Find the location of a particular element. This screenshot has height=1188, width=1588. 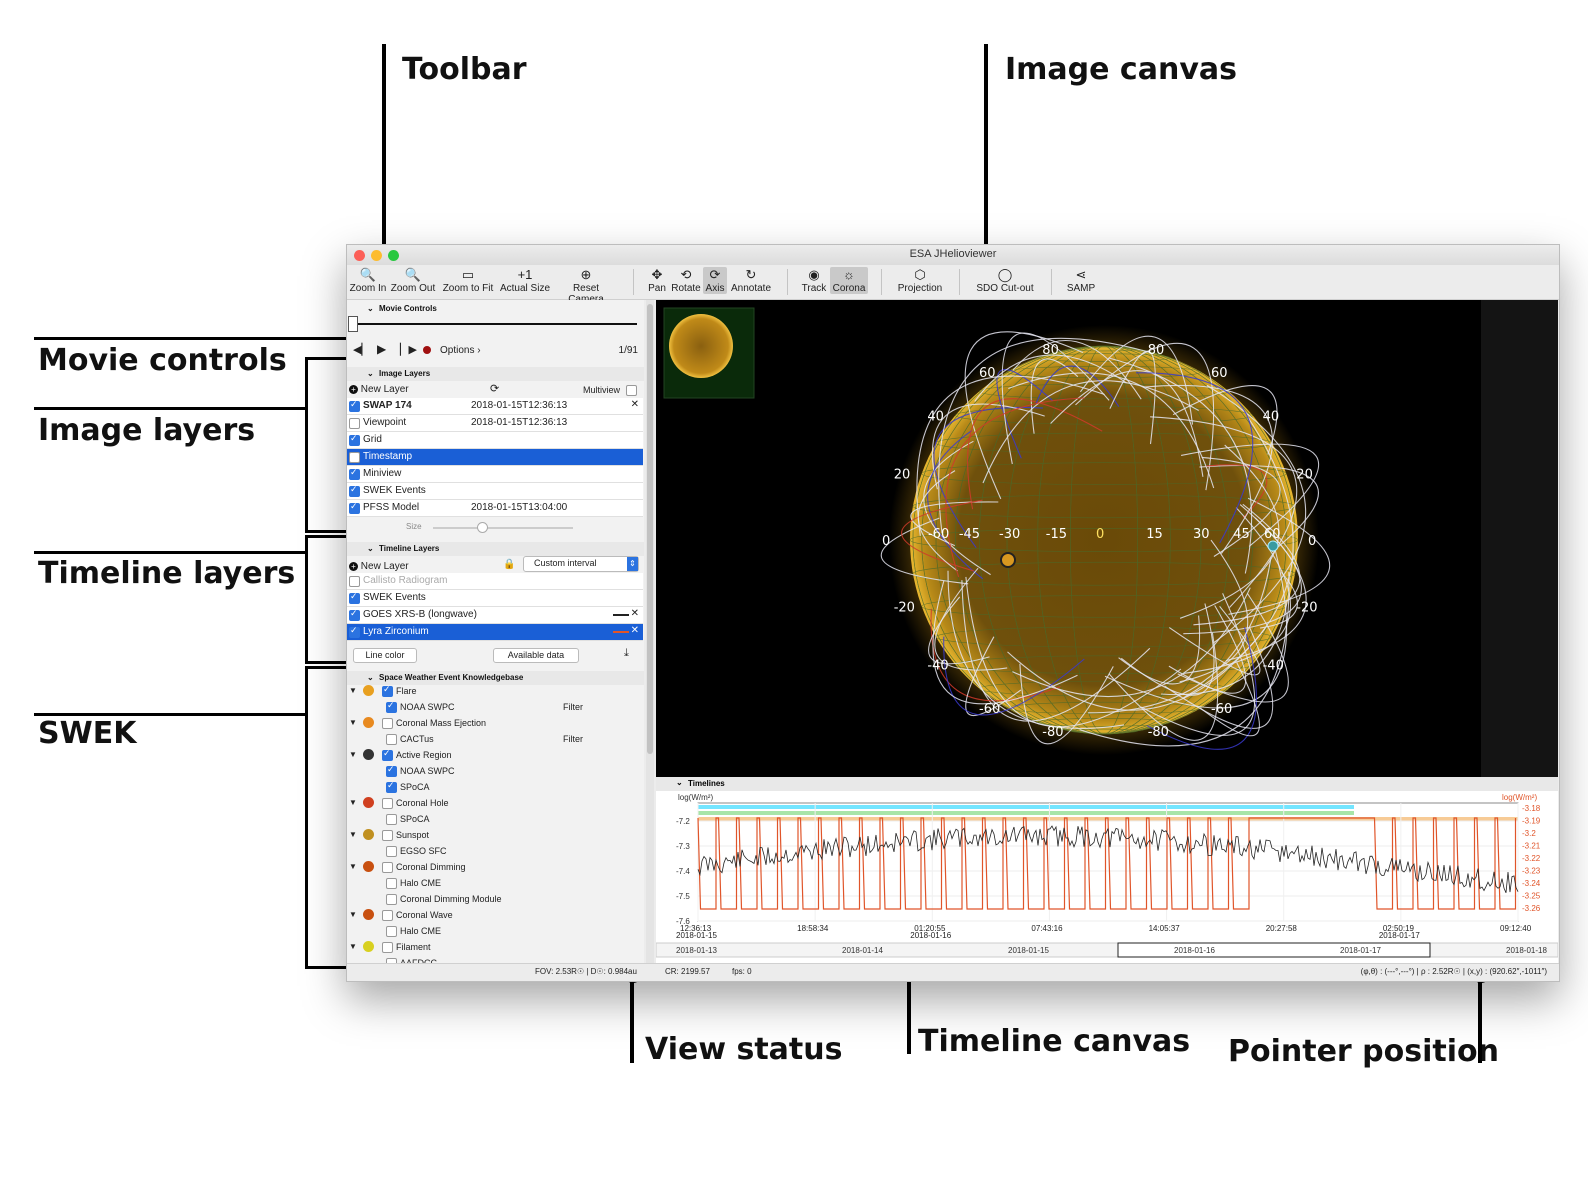

timelines-header: ⌄ Timelines is located at coordinates (1107, 784).